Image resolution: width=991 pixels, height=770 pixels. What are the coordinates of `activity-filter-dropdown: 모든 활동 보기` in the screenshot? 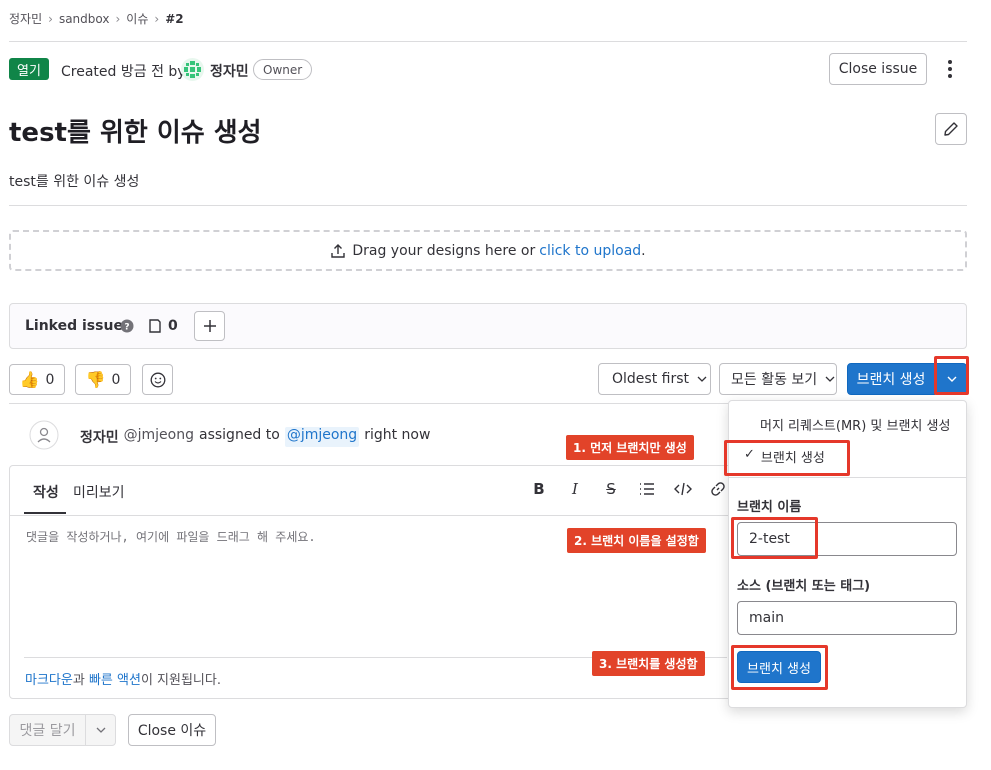 It's located at (778, 379).